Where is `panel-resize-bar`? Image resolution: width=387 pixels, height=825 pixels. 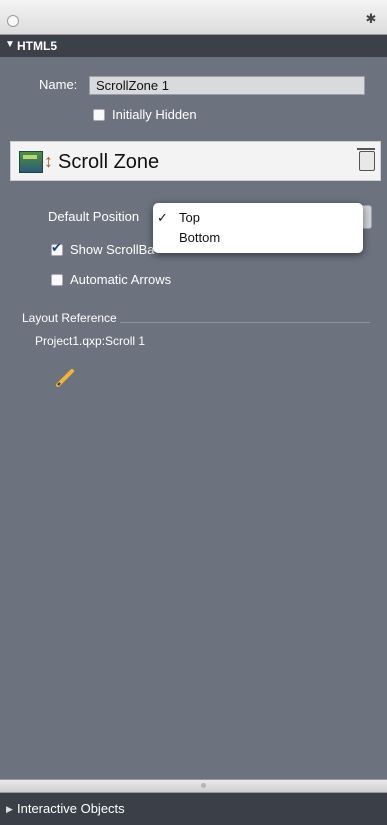 panel-resize-bar is located at coordinates (193, 786).